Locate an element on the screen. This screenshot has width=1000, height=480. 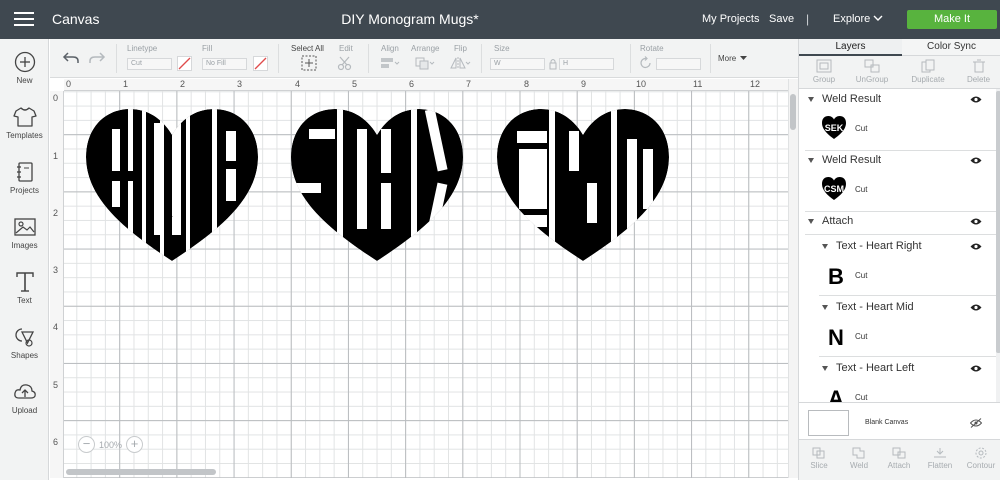
layer-item: N Cut is located at coordinates (897, 337).